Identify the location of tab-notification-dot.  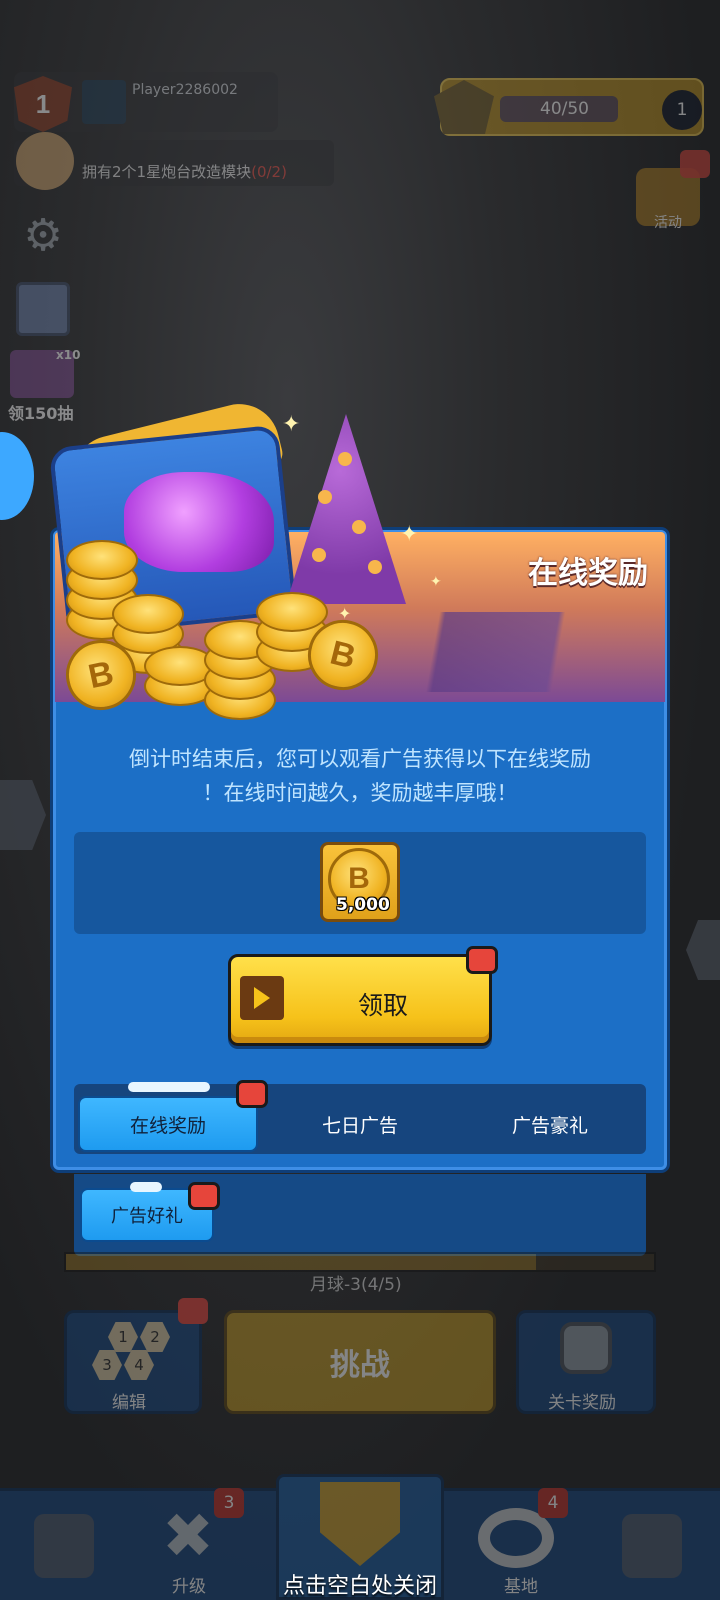
(252, 1094).